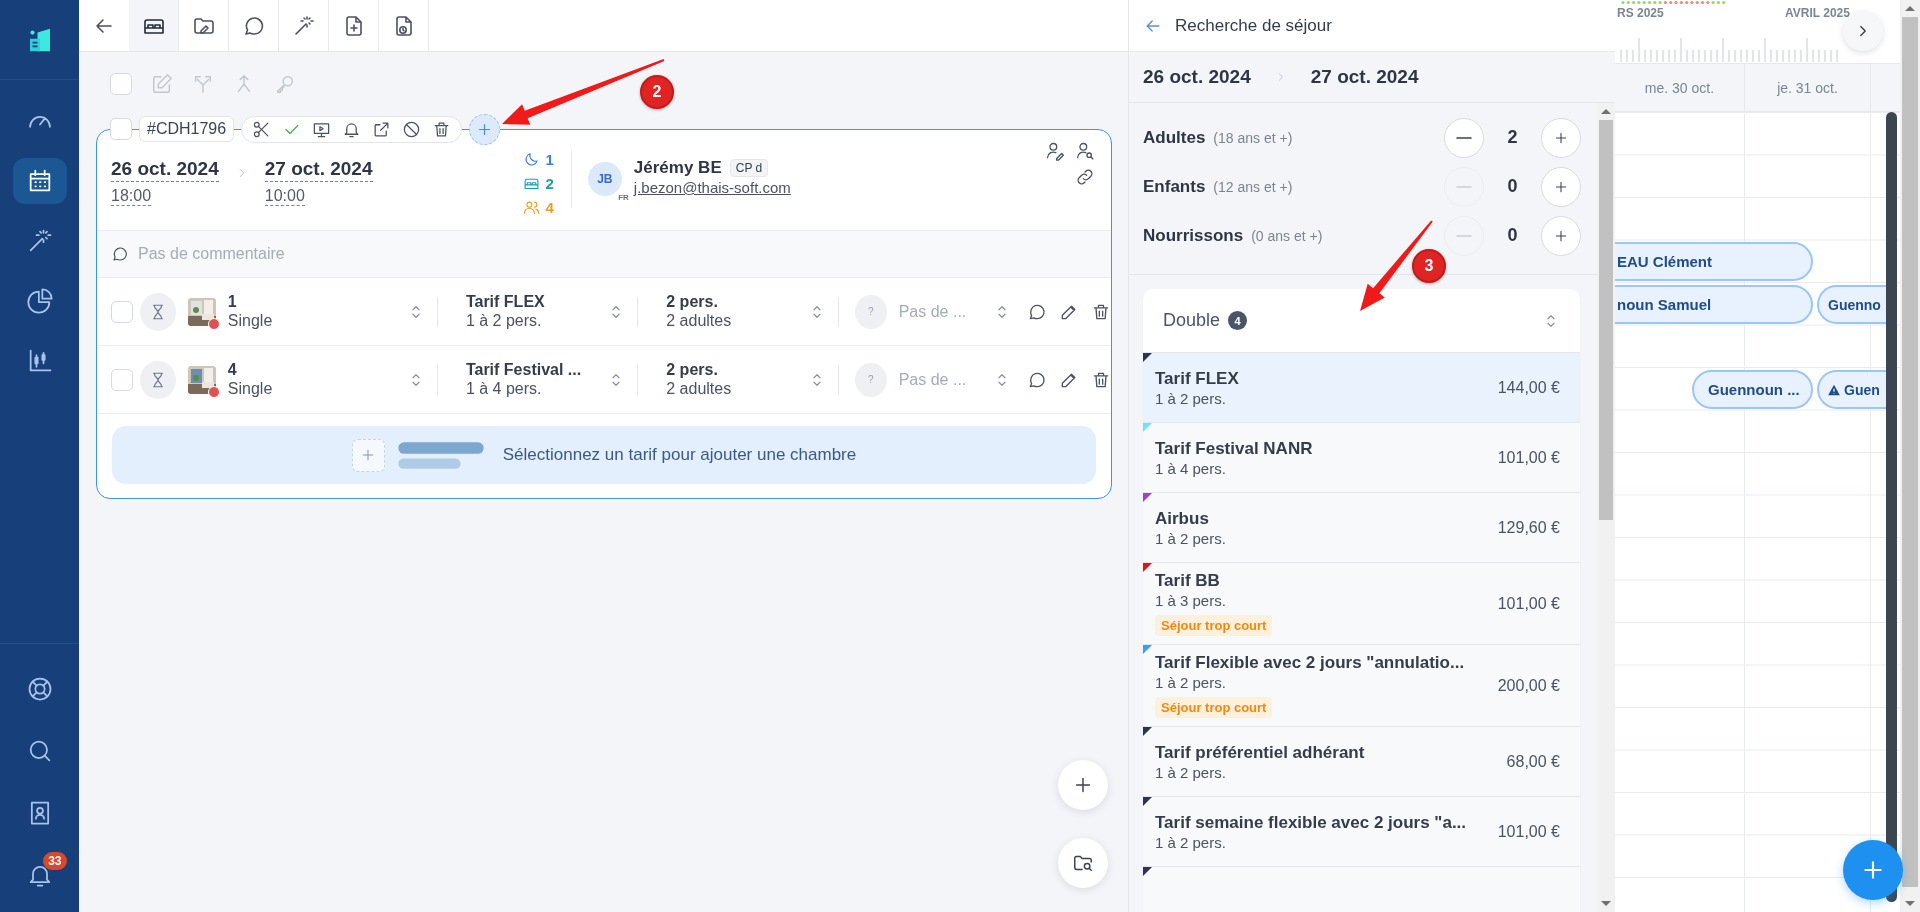 This screenshot has height=912, width=1920. I want to click on rate-row: Tarif Flexible avec 2 jours "annulatio... 1 à 2 pers. Séjour trop court 200,00 €, so click(1361, 685).